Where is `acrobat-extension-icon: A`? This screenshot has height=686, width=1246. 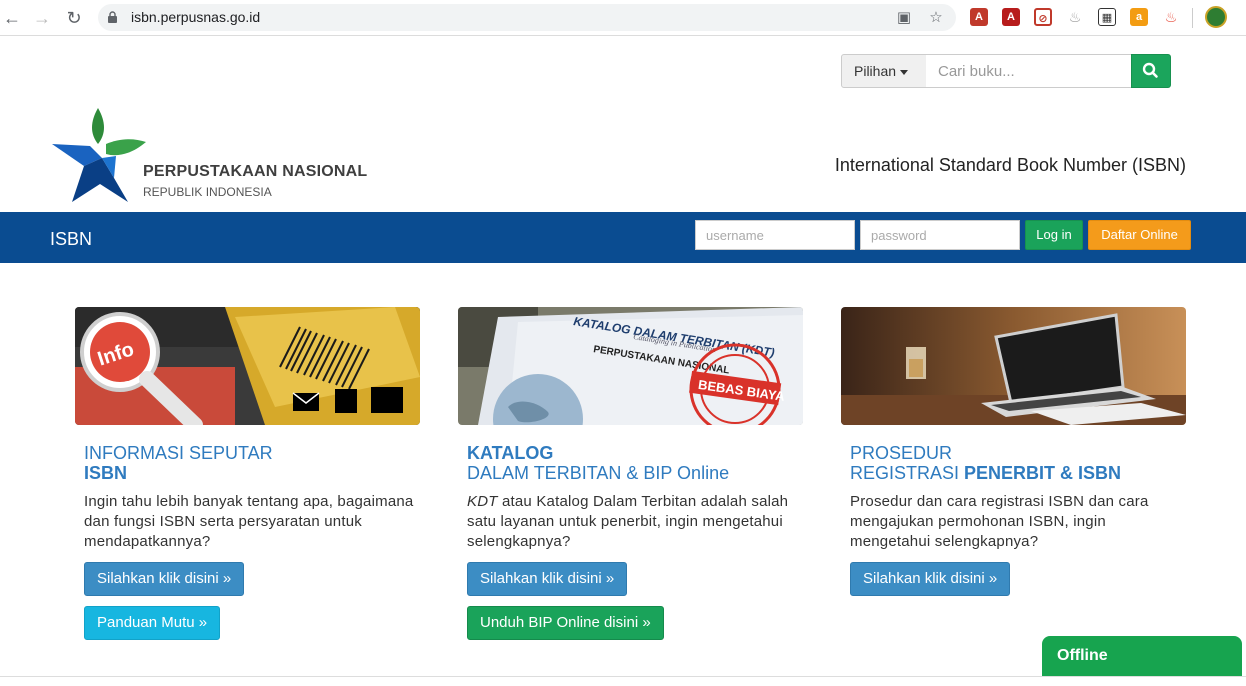
acrobat-extension-icon: A is located at coordinates (1011, 17).